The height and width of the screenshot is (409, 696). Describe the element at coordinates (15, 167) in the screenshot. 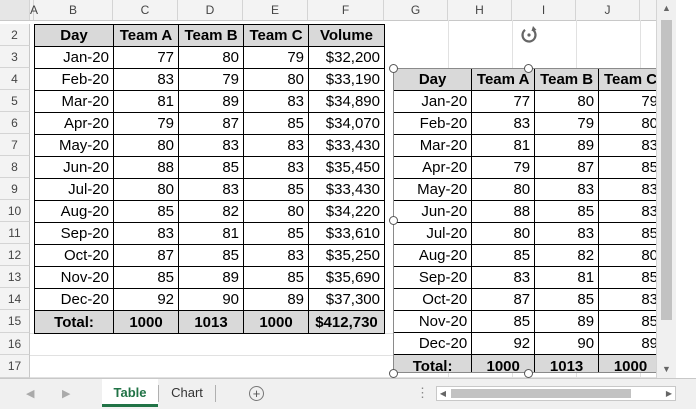

I see `row-header-8: 8` at that location.